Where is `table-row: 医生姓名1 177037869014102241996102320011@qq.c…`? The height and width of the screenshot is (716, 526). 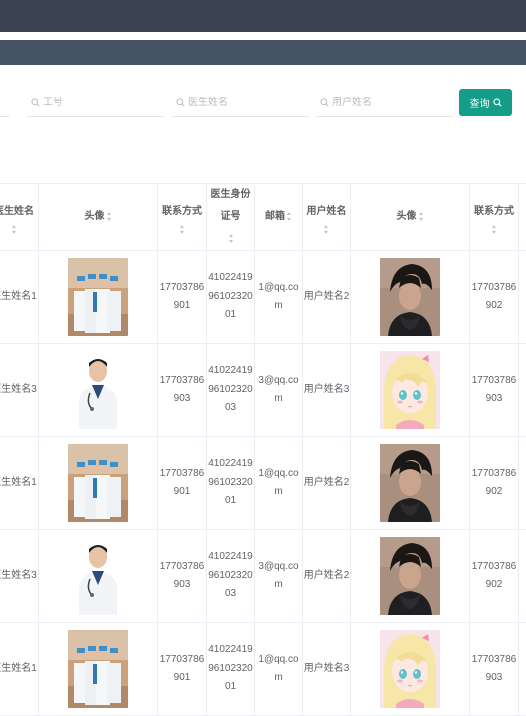 table-row: 医生姓名1 177037869014102241996102320011@qq.c… is located at coordinates (263, 297).